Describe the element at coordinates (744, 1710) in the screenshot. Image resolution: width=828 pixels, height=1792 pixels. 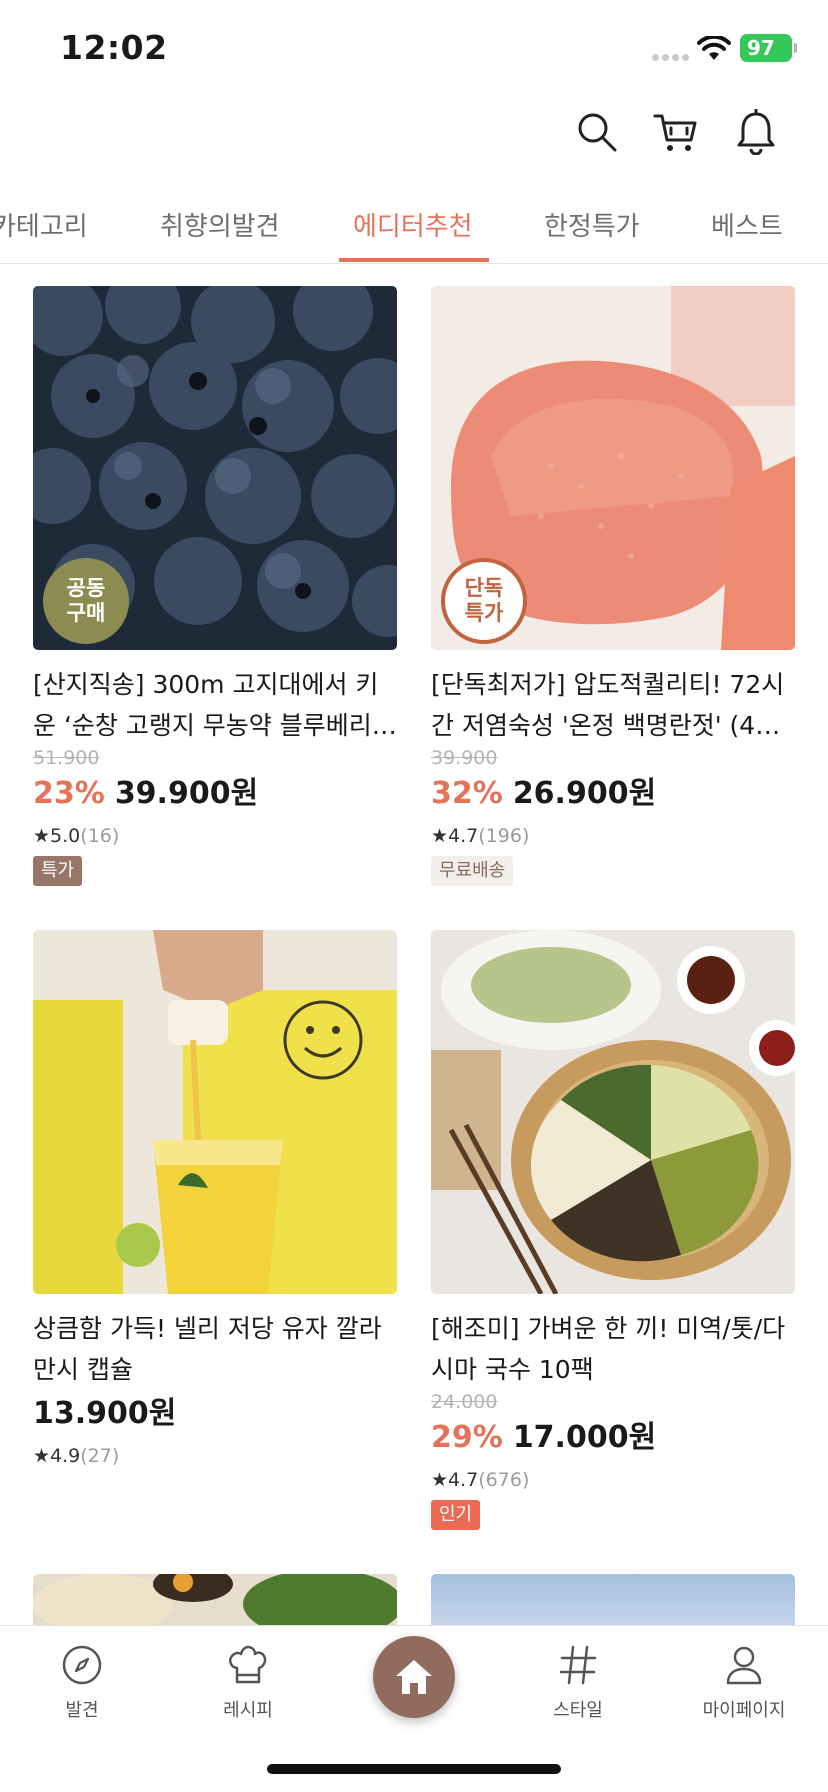
I see `nav-label: 마이페이지` at that location.